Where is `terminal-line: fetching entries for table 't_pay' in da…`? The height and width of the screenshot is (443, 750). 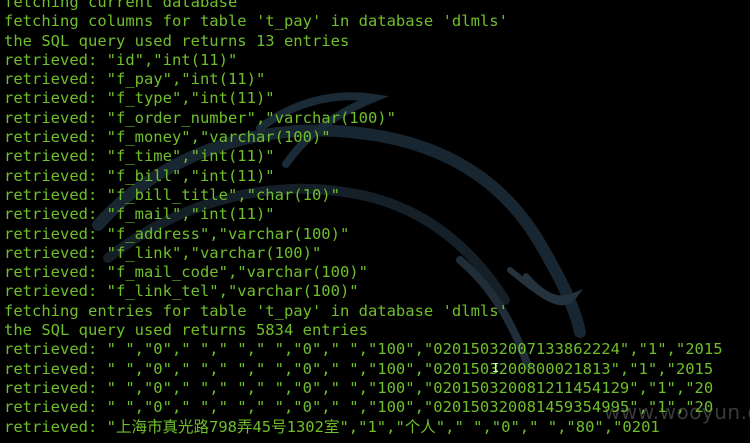
terminal-line: fetching entries for table 't_pay' in da… is located at coordinates (256, 310).